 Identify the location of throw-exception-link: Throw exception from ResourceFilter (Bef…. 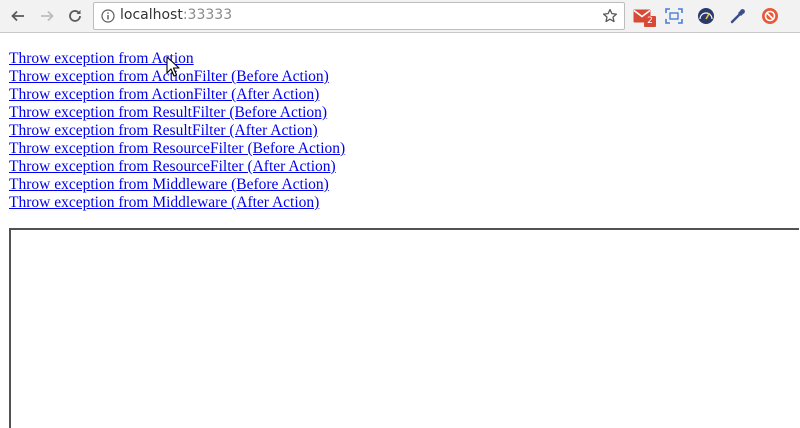
(177, 148).